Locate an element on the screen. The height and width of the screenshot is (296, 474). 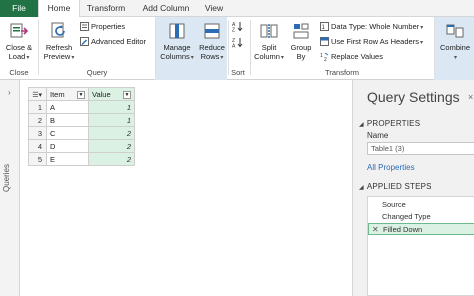
close-load-button: Close & Load▾ is located at coordinates (19, 42).